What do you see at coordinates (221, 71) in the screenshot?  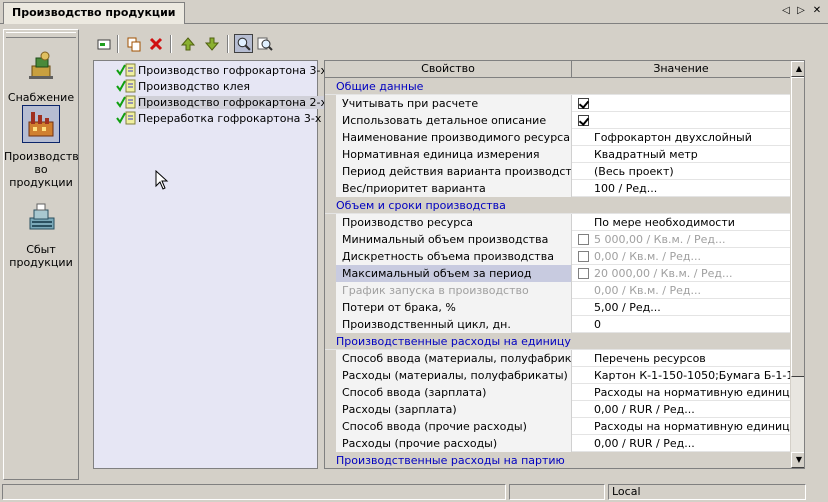 I see `tree-item: Производство гофрокартона 3-х` at bounding box center [221, 71].